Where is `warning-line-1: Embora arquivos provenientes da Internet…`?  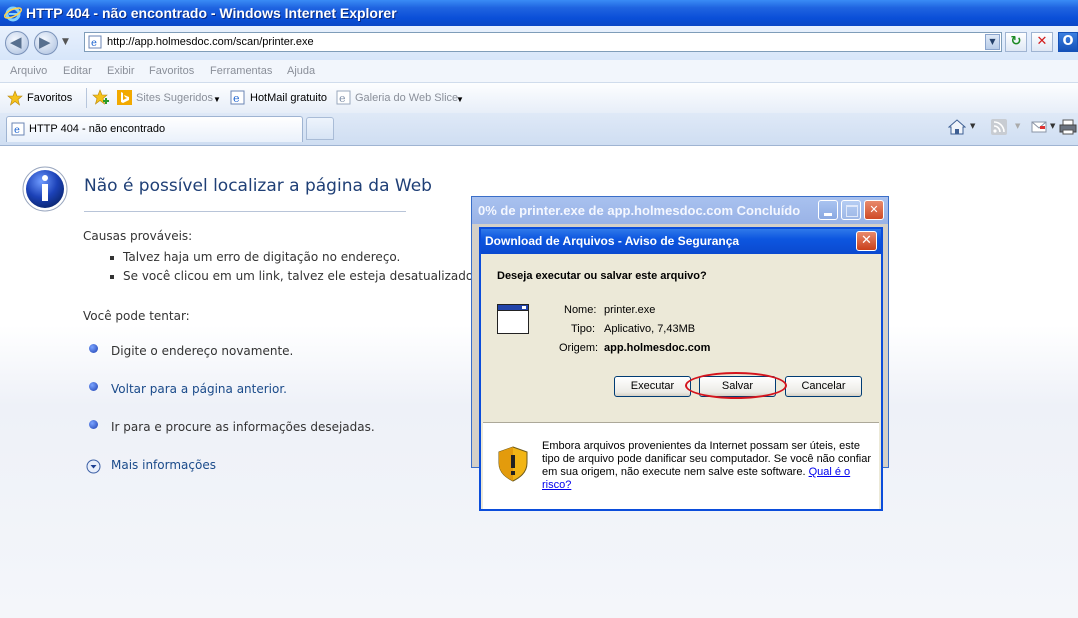
warning-line-1: Embora arquivos provenientes da Internet… is located at coordinates (701, 446).